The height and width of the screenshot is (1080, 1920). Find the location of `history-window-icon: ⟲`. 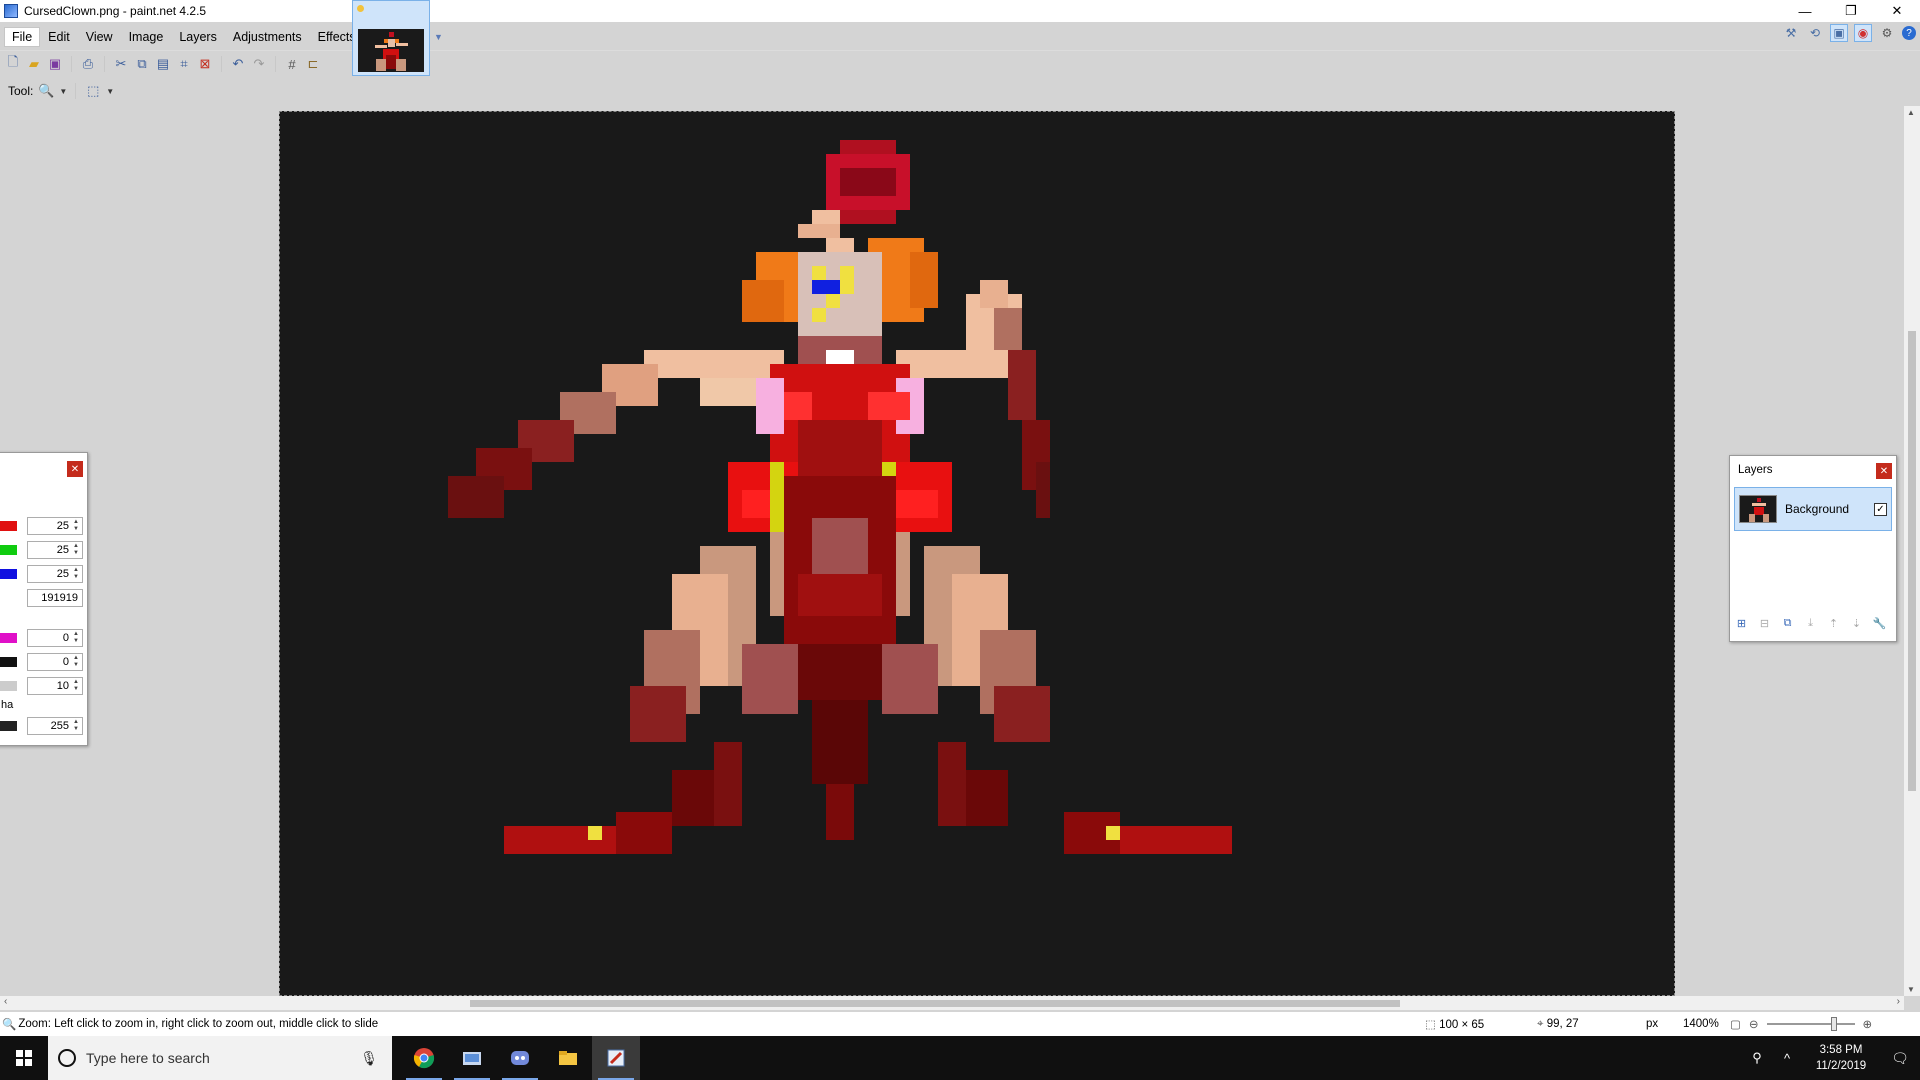

history-window-icon: ⟲ is located at coordinates (1815, 33).